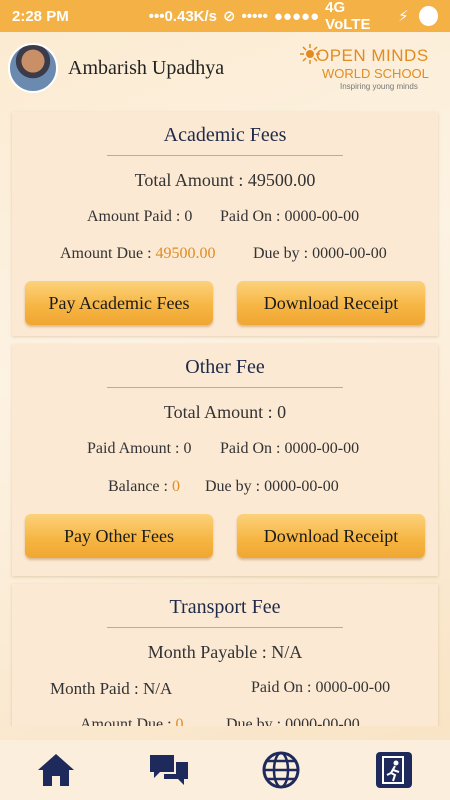 This screenshot has height=800, width=450. What do you see at coordinates (225, 180) in the screenshot?
I see `academic-total-amount: Total Amount : 49500.00` at bounding box center [225, 180].